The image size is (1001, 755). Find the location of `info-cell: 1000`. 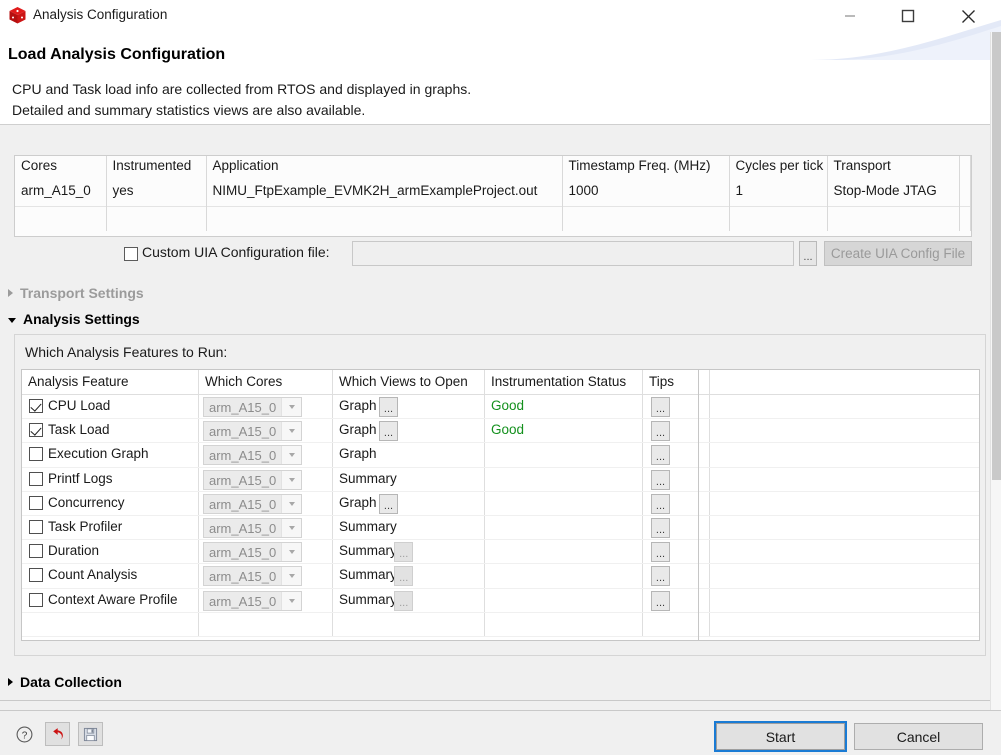

info-cell: 1000 is located at coordinates (646, 193).